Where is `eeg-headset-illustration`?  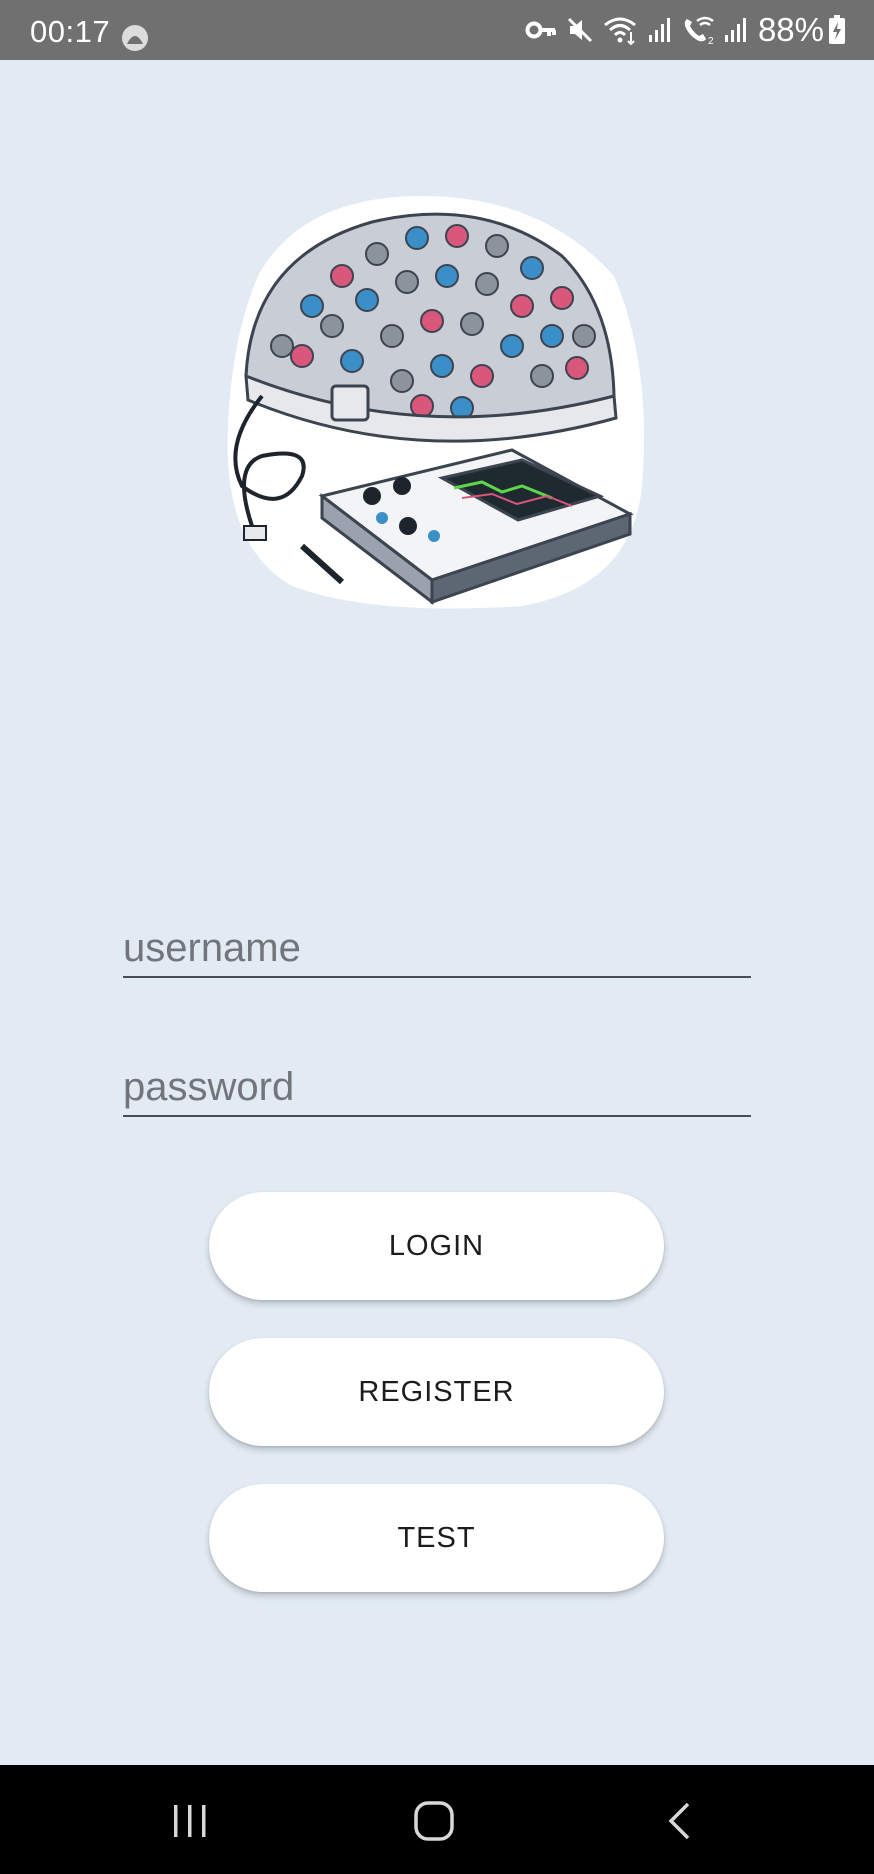 eeg-headset-illustration is located at coordinates (436, 402).